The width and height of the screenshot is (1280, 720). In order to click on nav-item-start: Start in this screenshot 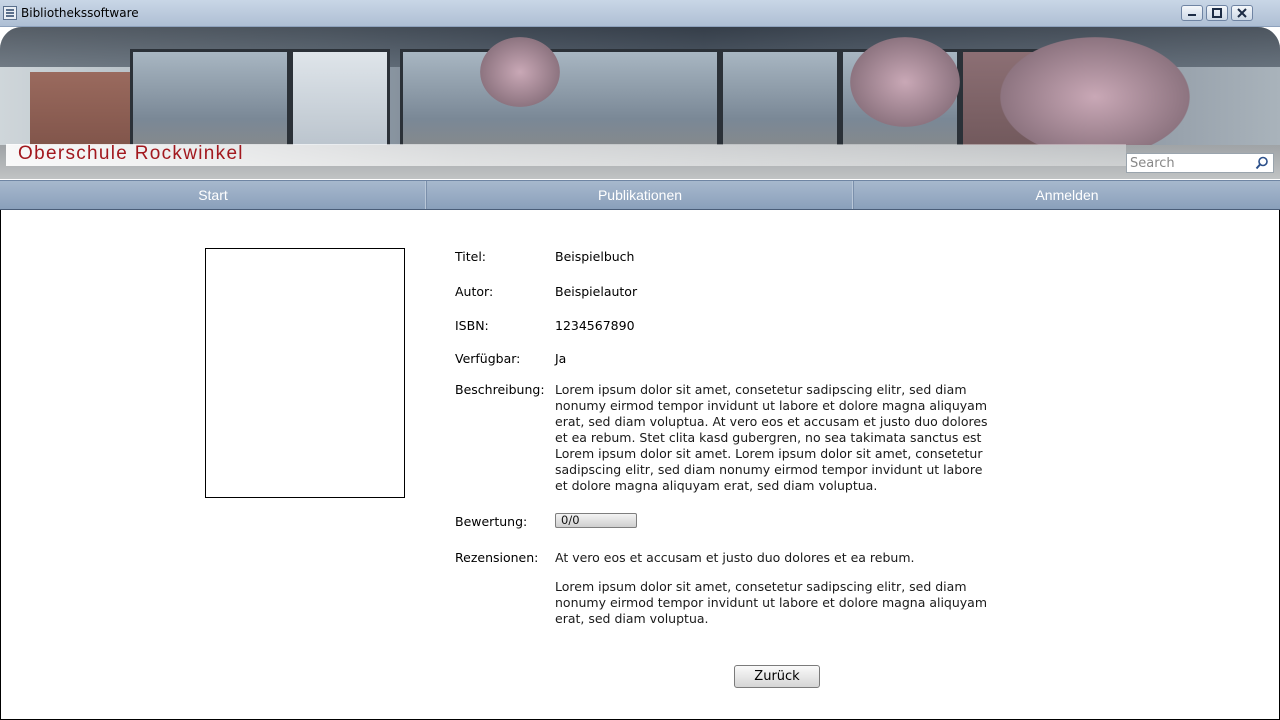, I will do `click(213, 195)`.